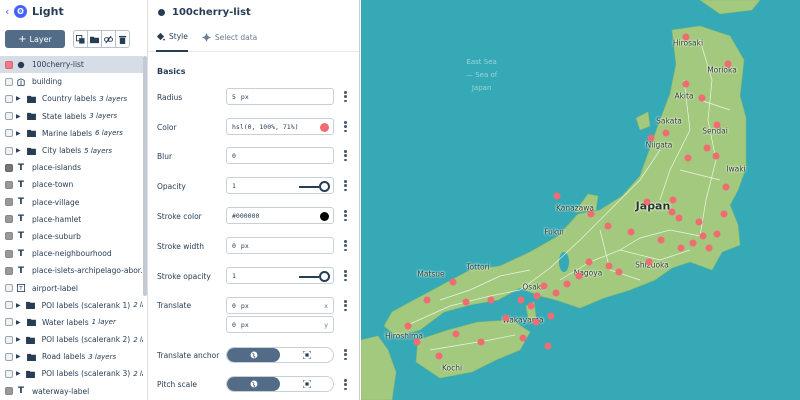  What do you see at coordinates (280, 155) in the screenshot?
I see `blur-input: 0` at bounding box center [280, 155].